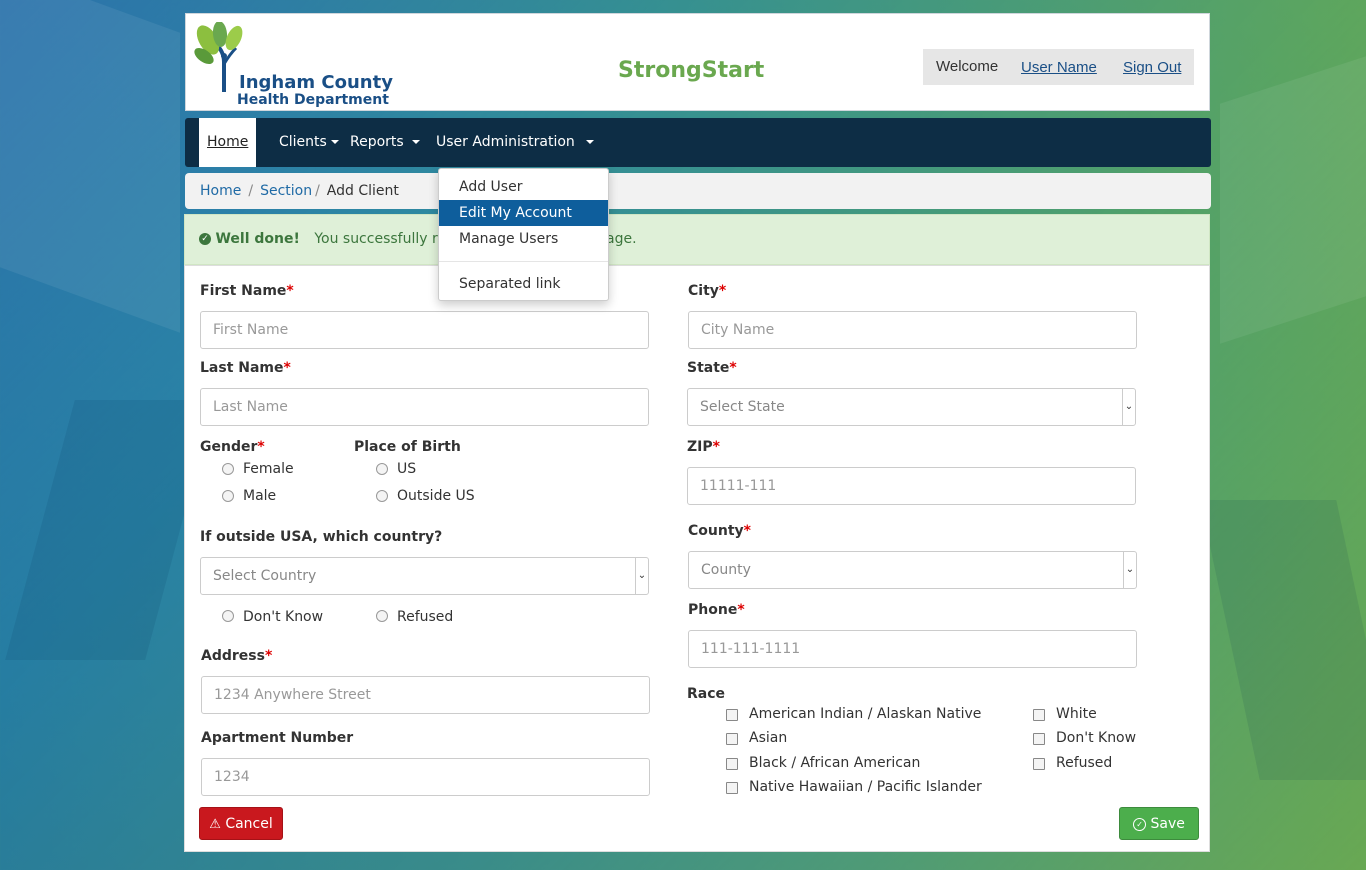 The image size is (1366, 870). I want to click on nav-clients: Clients, so click(309, 142).